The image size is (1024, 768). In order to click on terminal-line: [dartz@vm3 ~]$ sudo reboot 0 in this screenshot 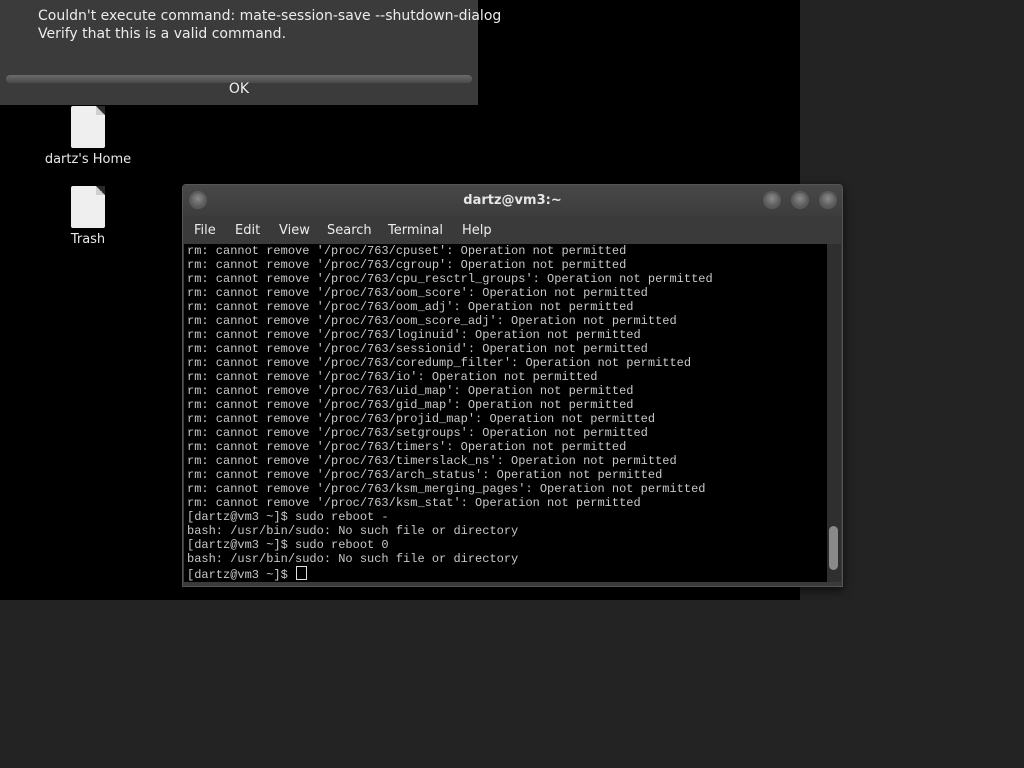, I will do `click(288, 545)`.